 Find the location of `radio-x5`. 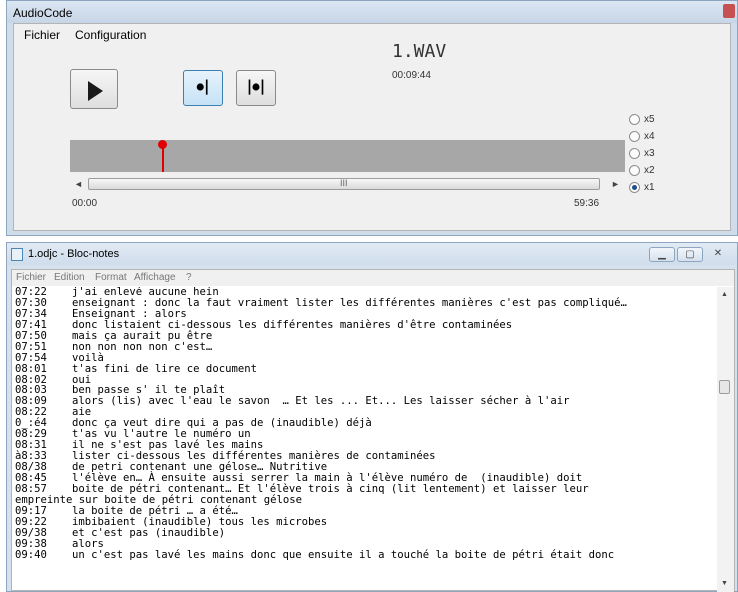

radio-x5 is located at coordinates (634, 119).